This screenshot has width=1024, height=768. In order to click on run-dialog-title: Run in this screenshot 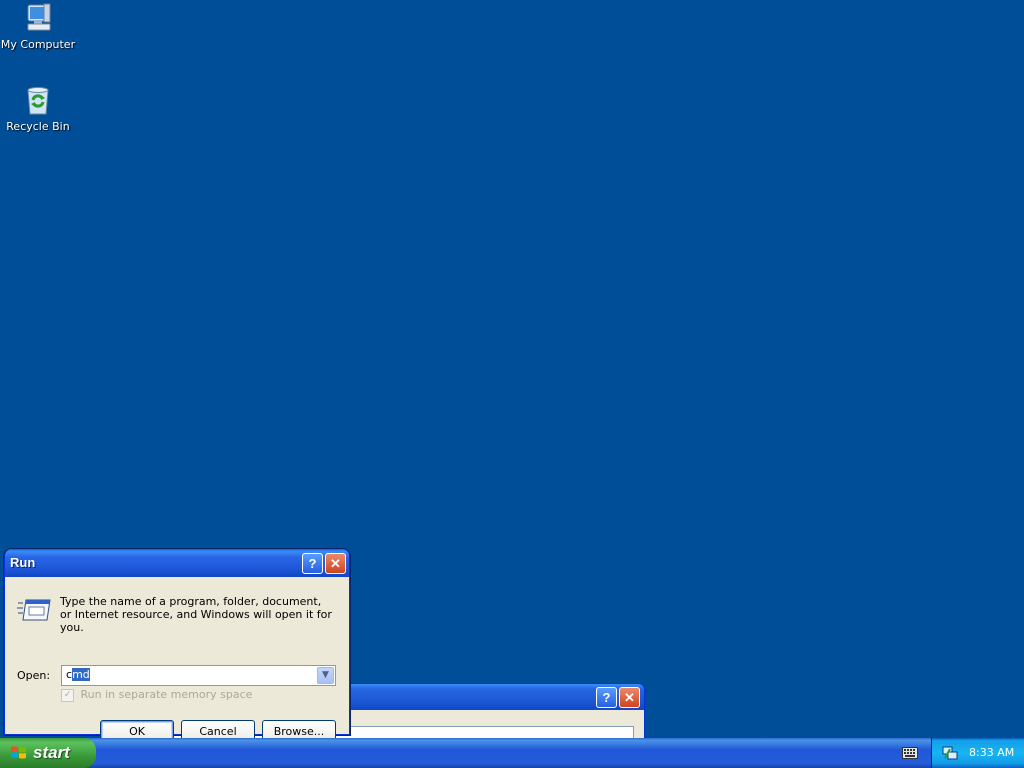, I will do `click(23, 562)`.